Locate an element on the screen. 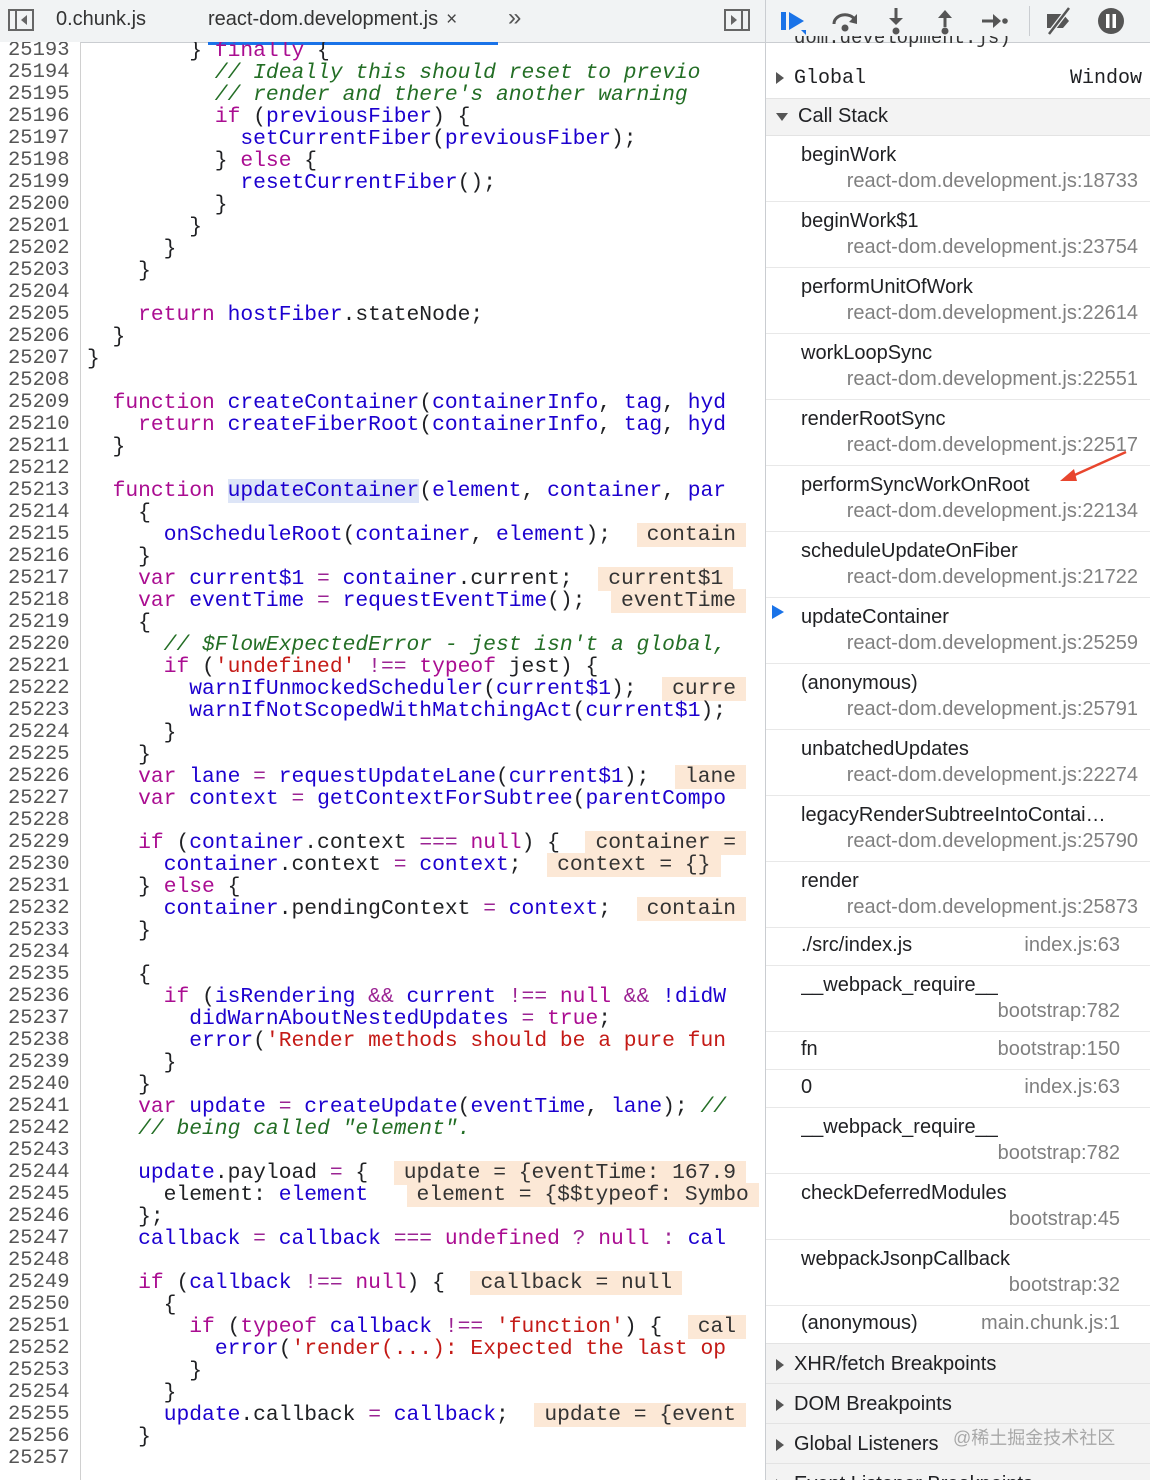 The image size is (1150, 1480). frame-location: react-dom.development.js:25873 is located at coordinates (992, 907).